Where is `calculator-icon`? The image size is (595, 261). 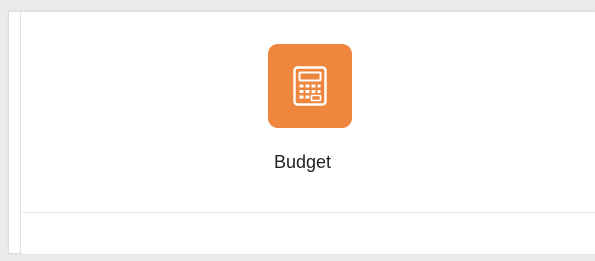 calculator-icon is located at coordinates (310, 86).